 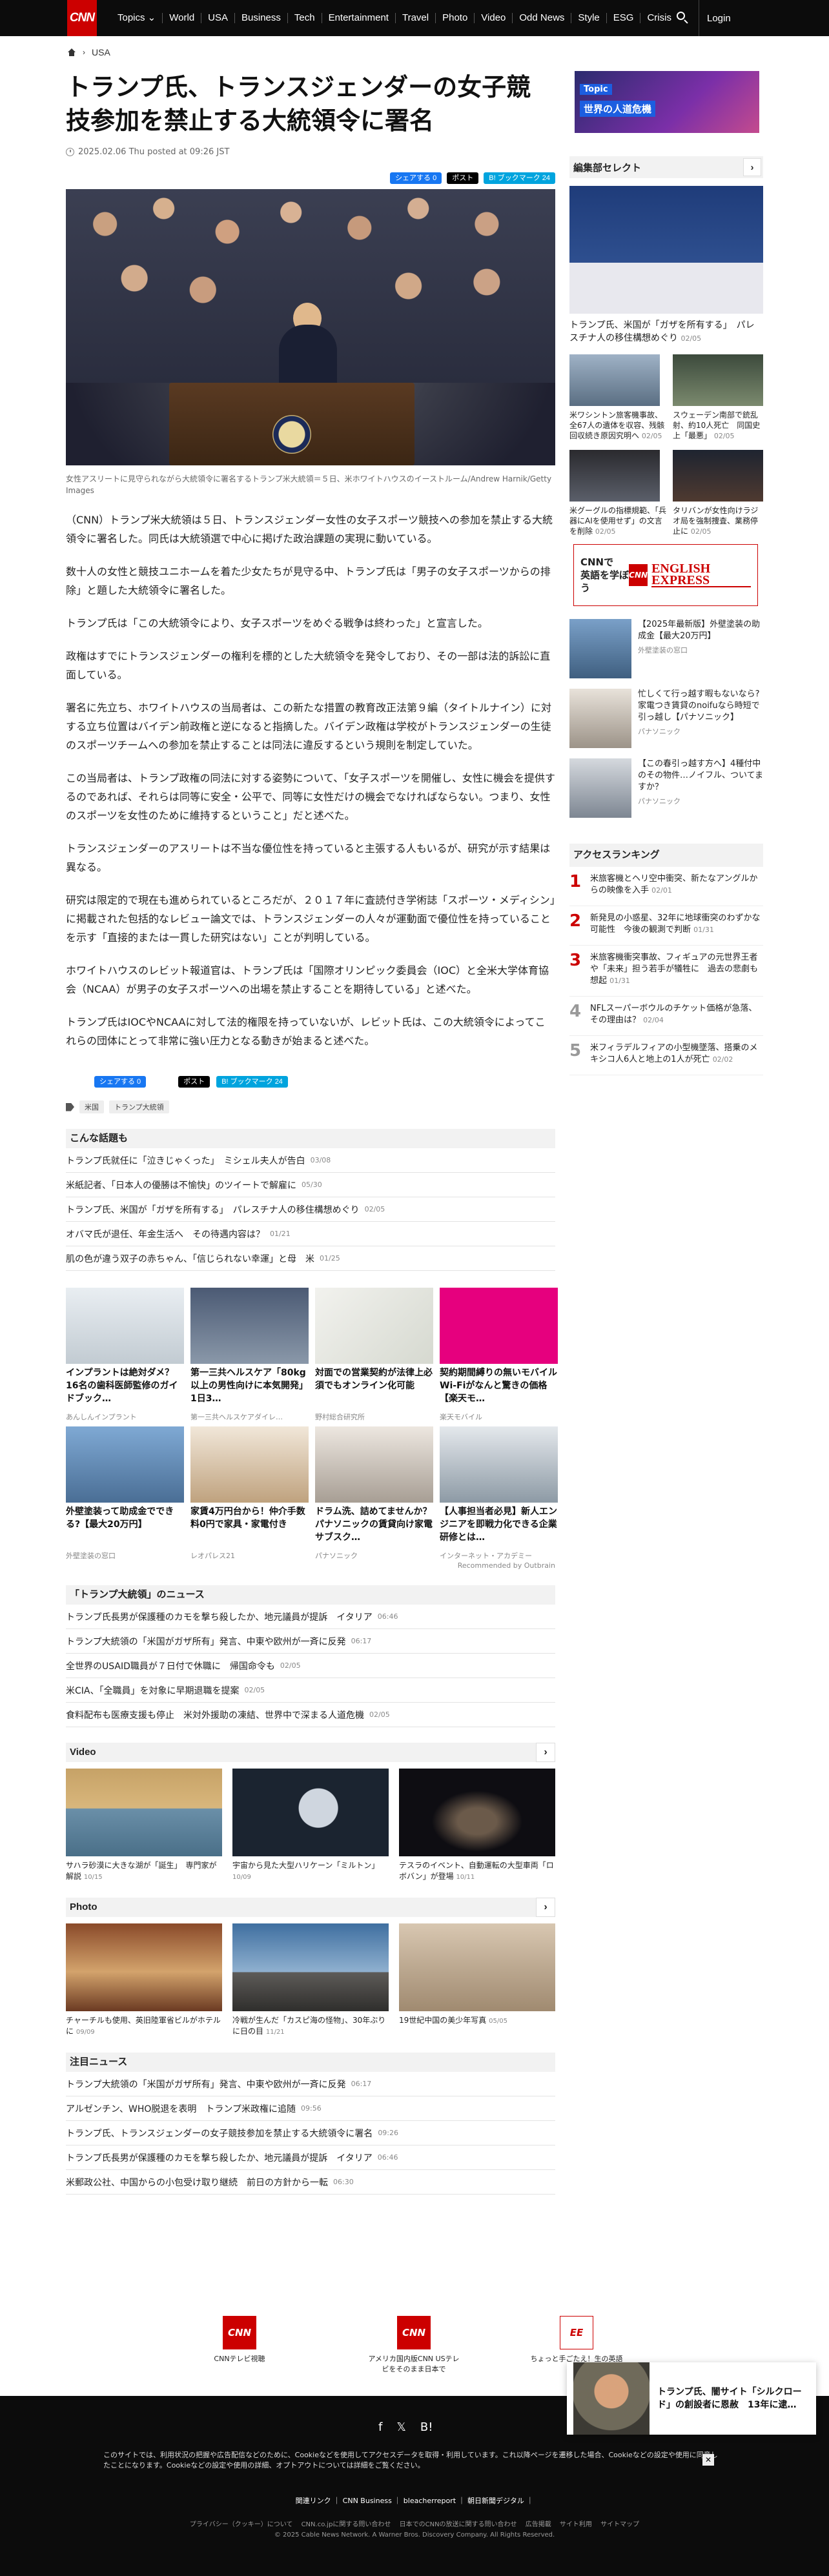 I want to click on list-item: 米郵政公社、中国からの小包受け取り継続 前日の方針から一転 06:30, so click(x=310, y=2182).